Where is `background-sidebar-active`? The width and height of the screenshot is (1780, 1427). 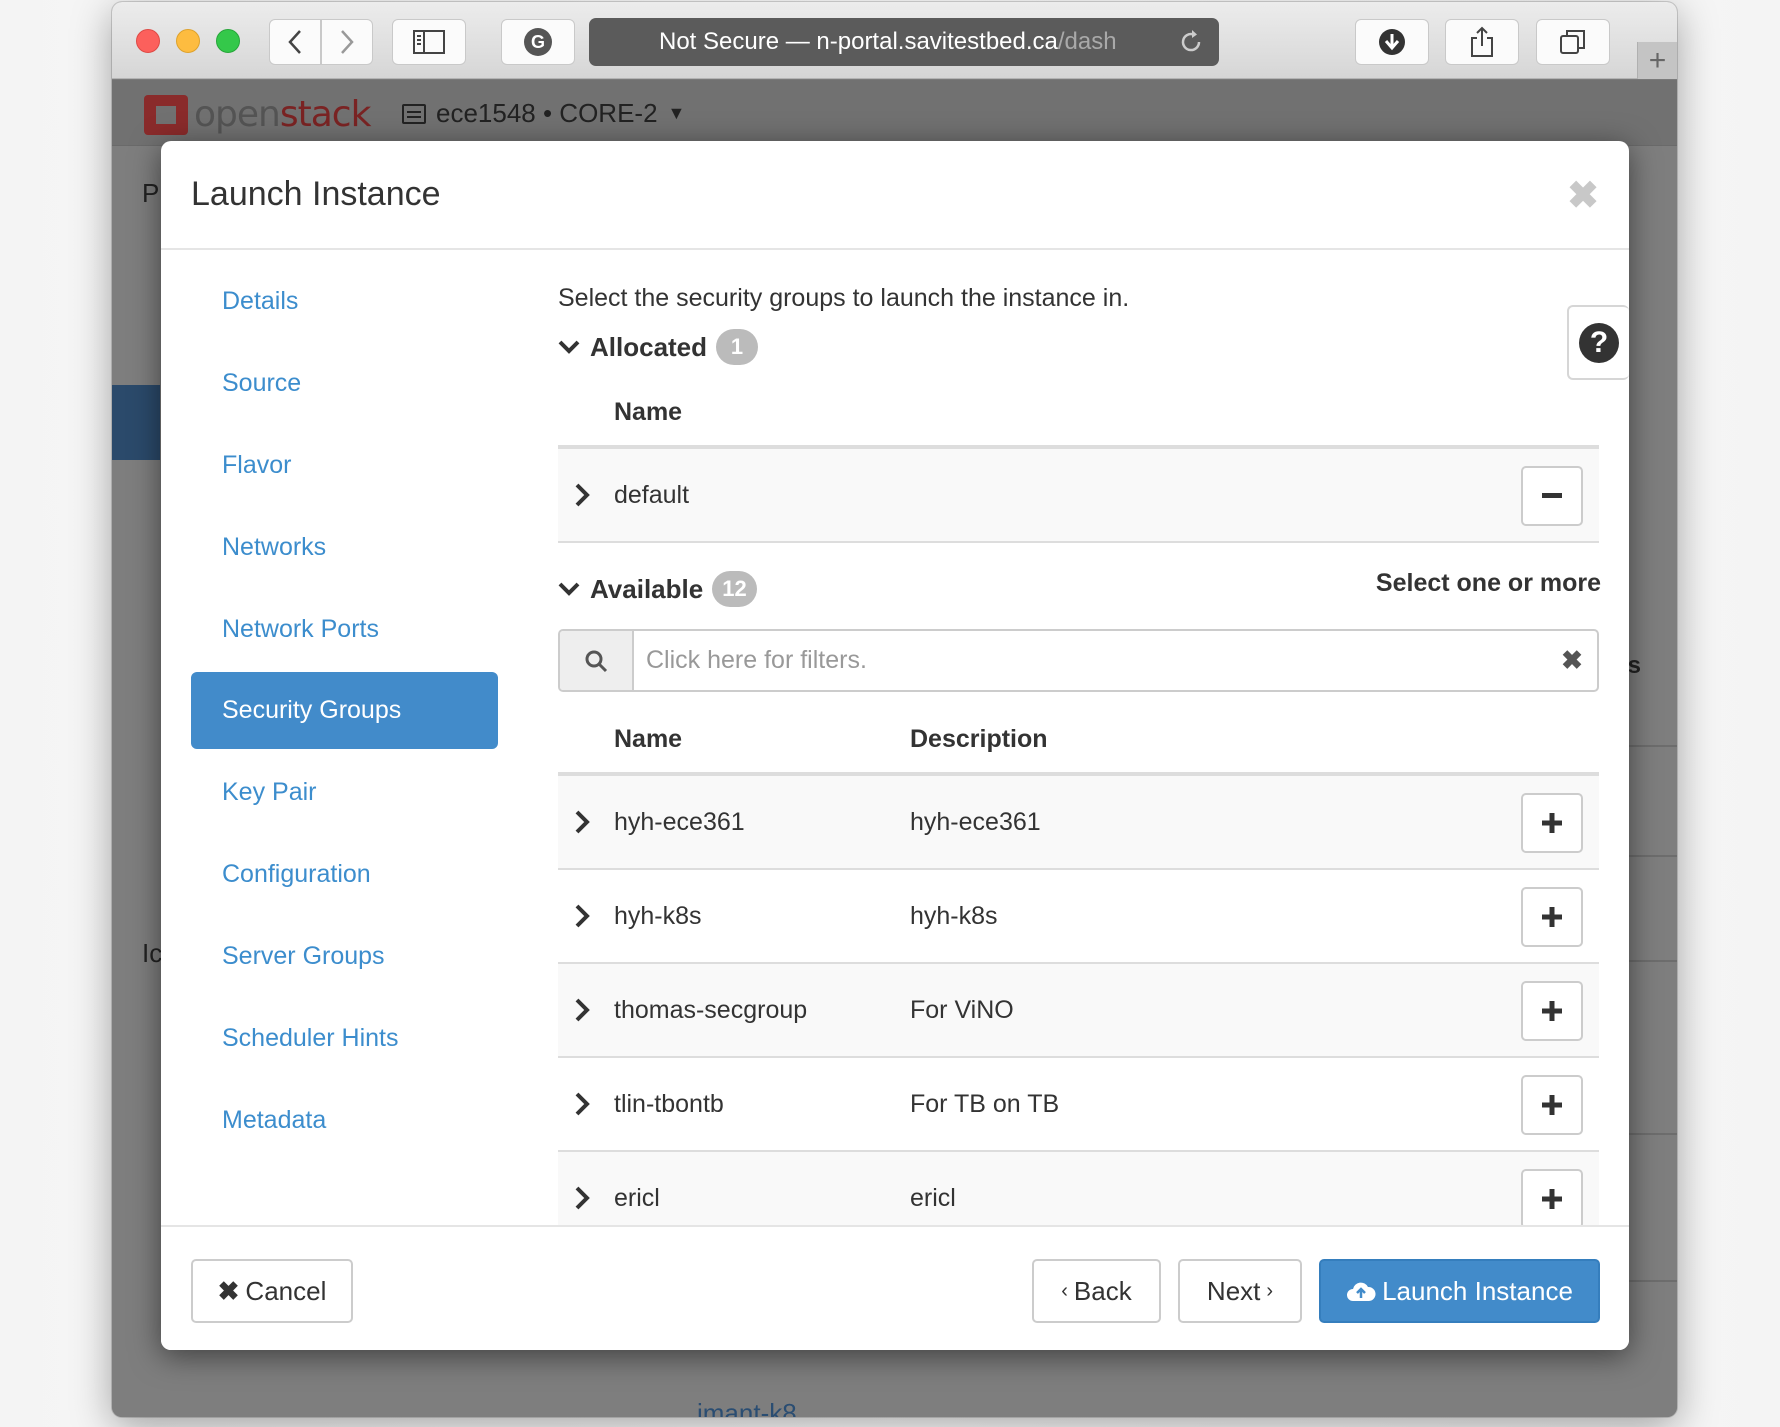
background-sidebar-active is located at coordinates (136, 422).